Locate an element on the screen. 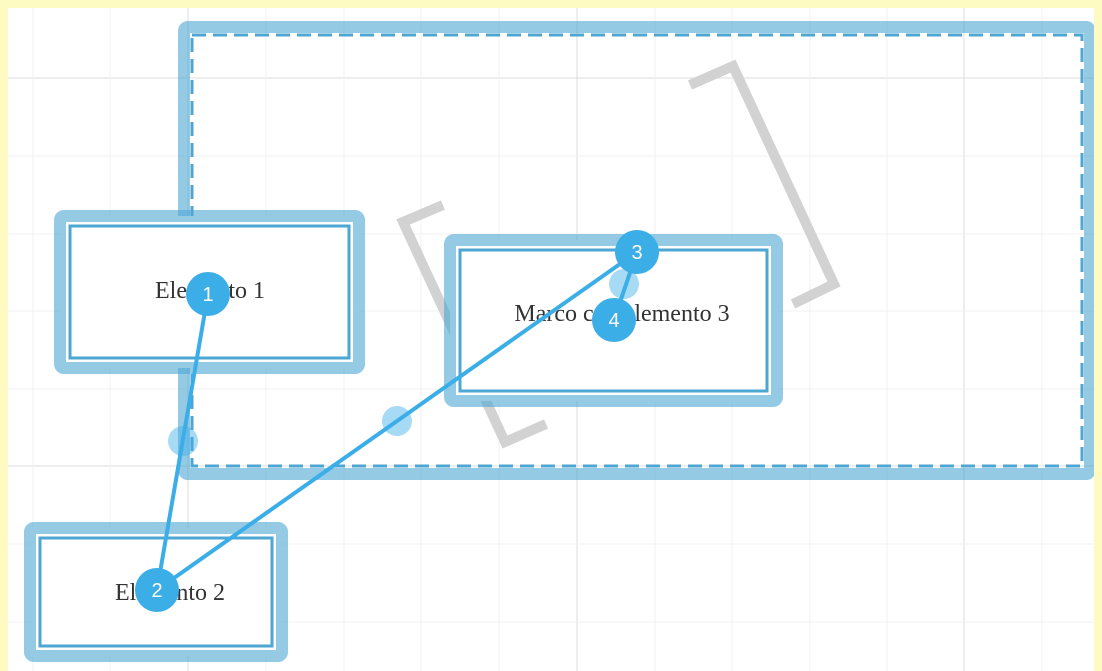  node-marker-2: 2 is located at coordinates (157, 590).